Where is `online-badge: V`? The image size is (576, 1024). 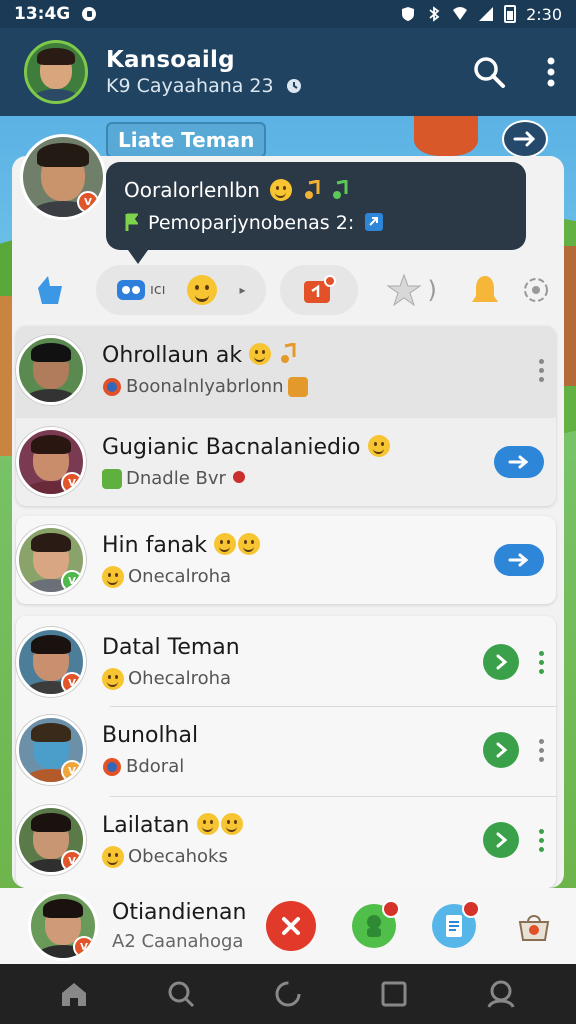
online-badge: V is located at coordinates (72, 581).